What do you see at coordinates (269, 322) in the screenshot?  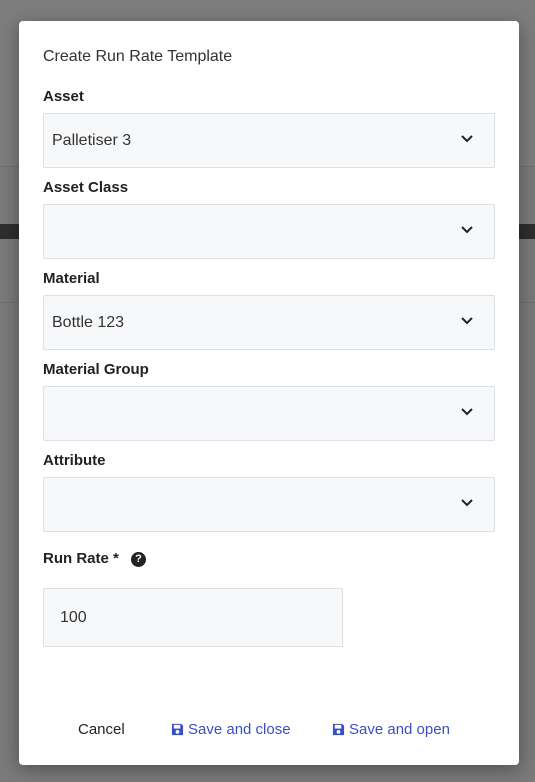 I see `material-select: Bottle 123` at bounding box center [269, 322].